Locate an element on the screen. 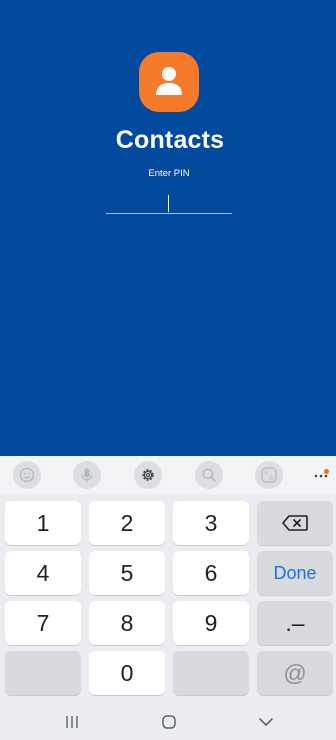 Image resolution: width=336 pixels, height=740 pixels. key-4: 4 is located at coordinates (43, 573).